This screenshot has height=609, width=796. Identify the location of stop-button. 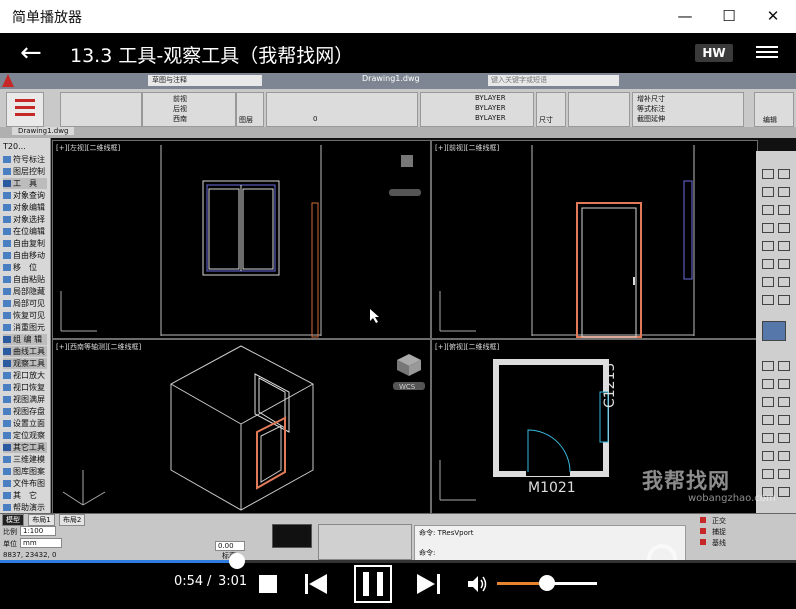
(268, 584).